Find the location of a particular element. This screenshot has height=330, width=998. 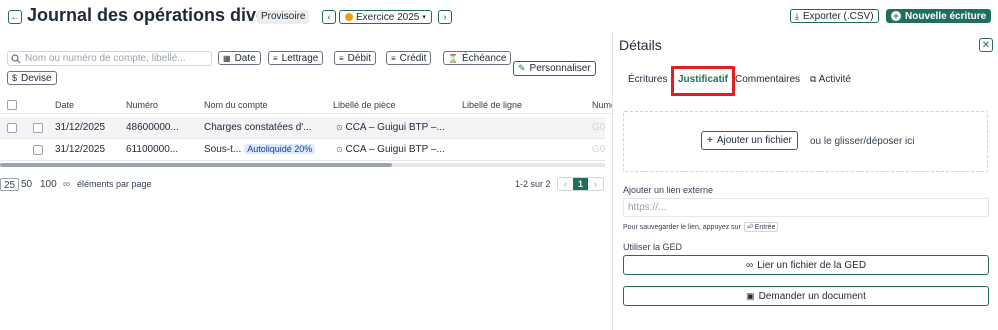

customize-label: Personnaliser is located at coordinates (560, 68).